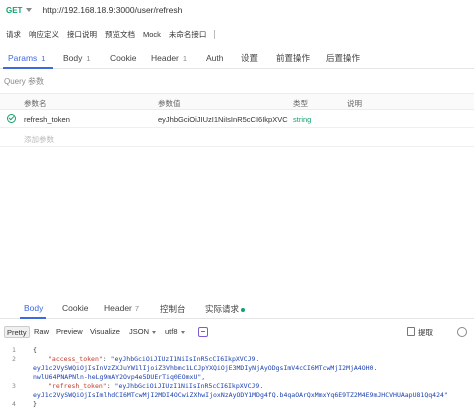 The height and width of the screenshot is (419, 474). I want to click on query-section-title: Query 参数, so click(24, 81).